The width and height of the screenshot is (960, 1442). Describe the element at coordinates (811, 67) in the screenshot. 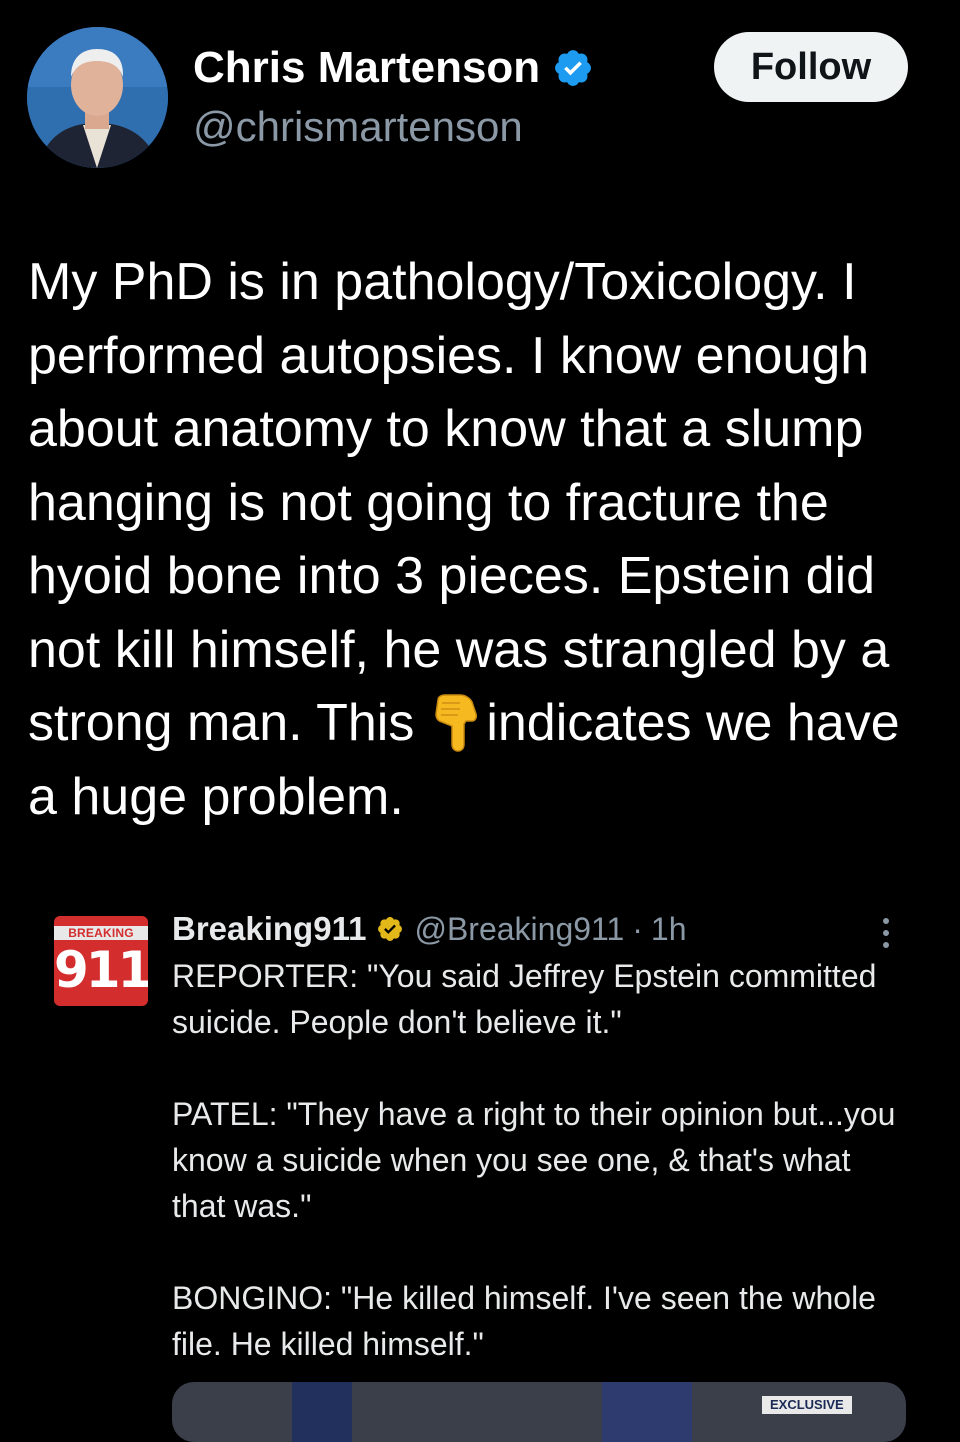

I see `follow-button: Follow` at that location.